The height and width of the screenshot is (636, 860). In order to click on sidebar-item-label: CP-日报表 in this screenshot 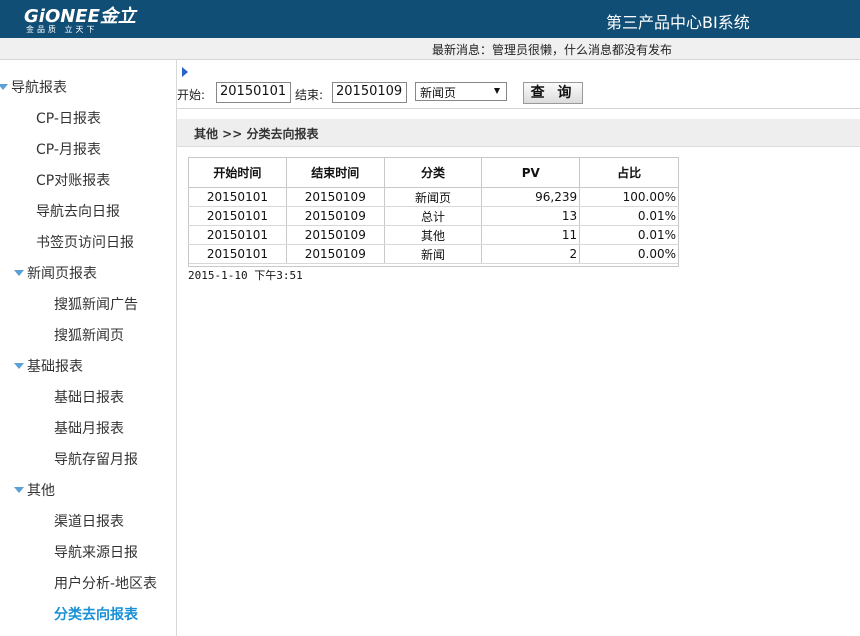, I will do `click(68, 119)`.